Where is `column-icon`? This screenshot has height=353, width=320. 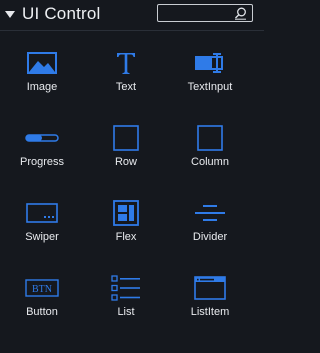 column-icon is located at coordinates (210, 138).